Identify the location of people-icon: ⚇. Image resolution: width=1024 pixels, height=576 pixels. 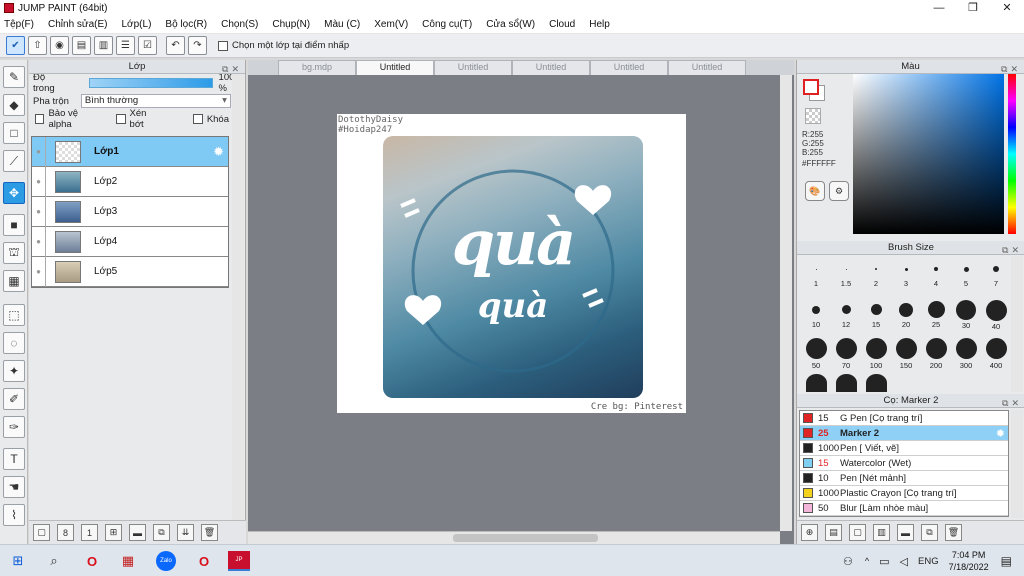
(848, 561).